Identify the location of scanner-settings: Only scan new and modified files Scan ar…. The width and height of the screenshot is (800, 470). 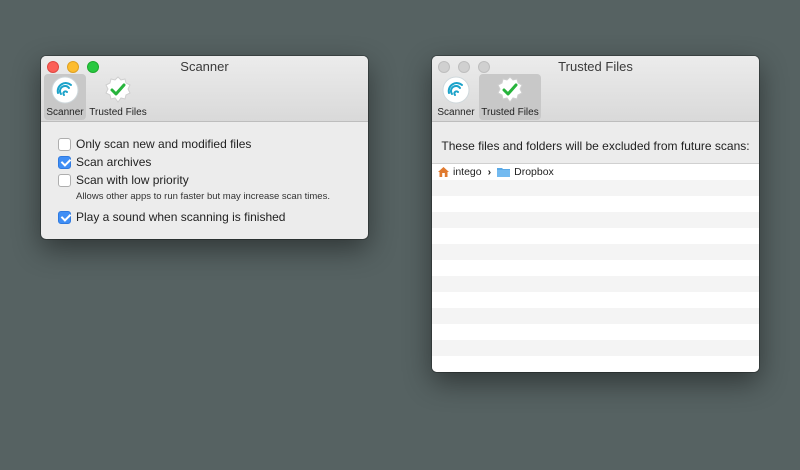
(204, 181).